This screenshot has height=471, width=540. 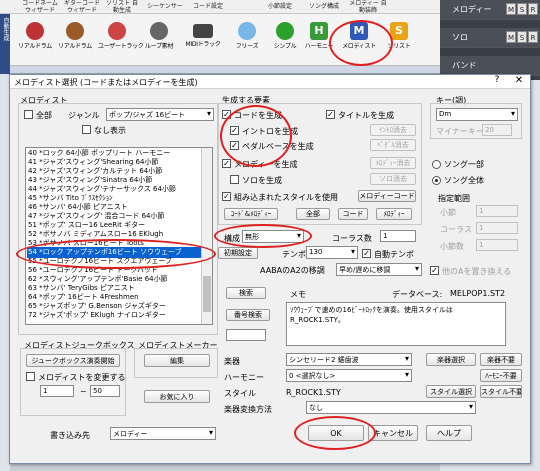 I want to click on bar-count-input: 1, so click(x=497, y=245).